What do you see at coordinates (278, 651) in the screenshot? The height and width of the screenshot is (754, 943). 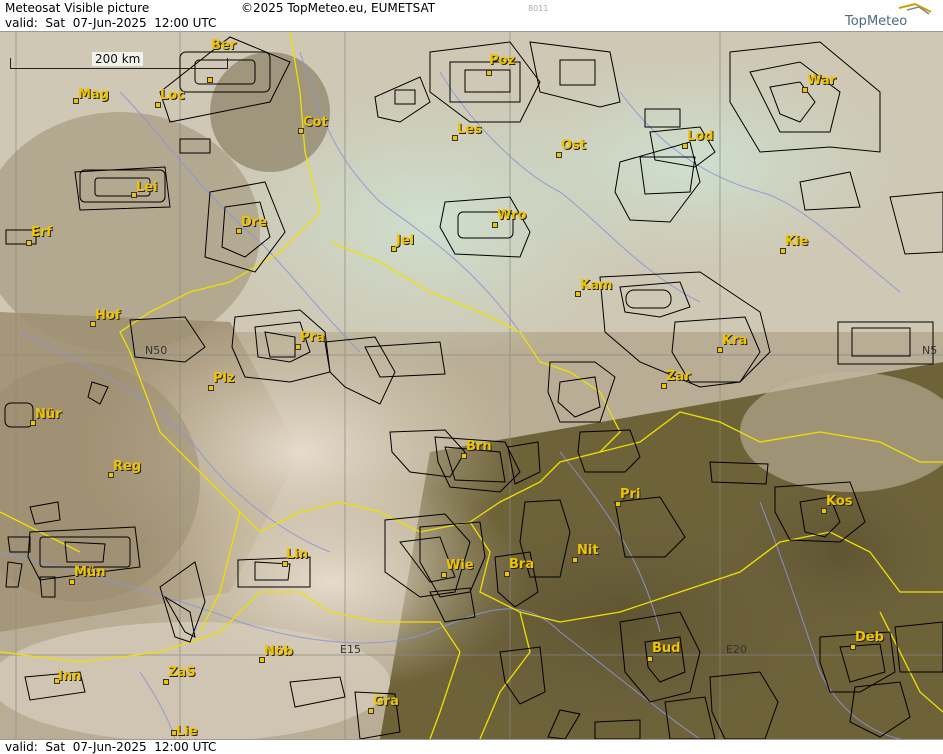 I see `city-label-nob: Nöb` at bounding box center [278, 651].